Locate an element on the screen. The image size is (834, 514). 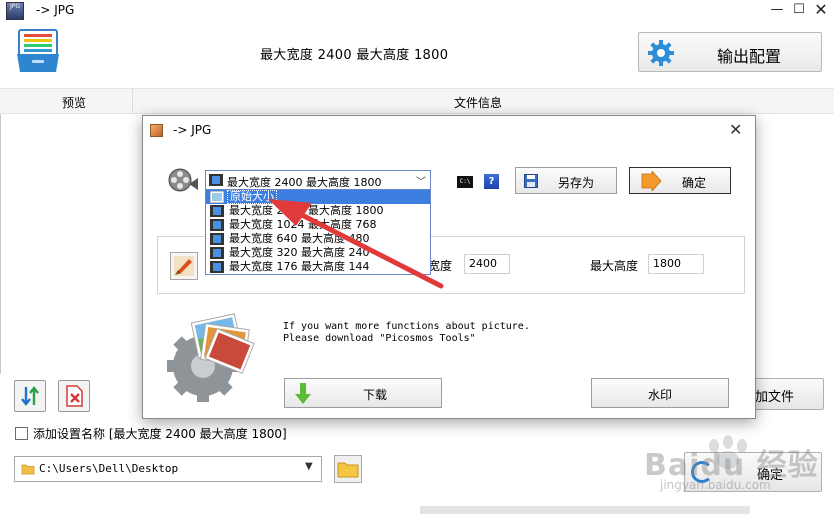
add-setting-checkbox is located at coordinates (21, 433).